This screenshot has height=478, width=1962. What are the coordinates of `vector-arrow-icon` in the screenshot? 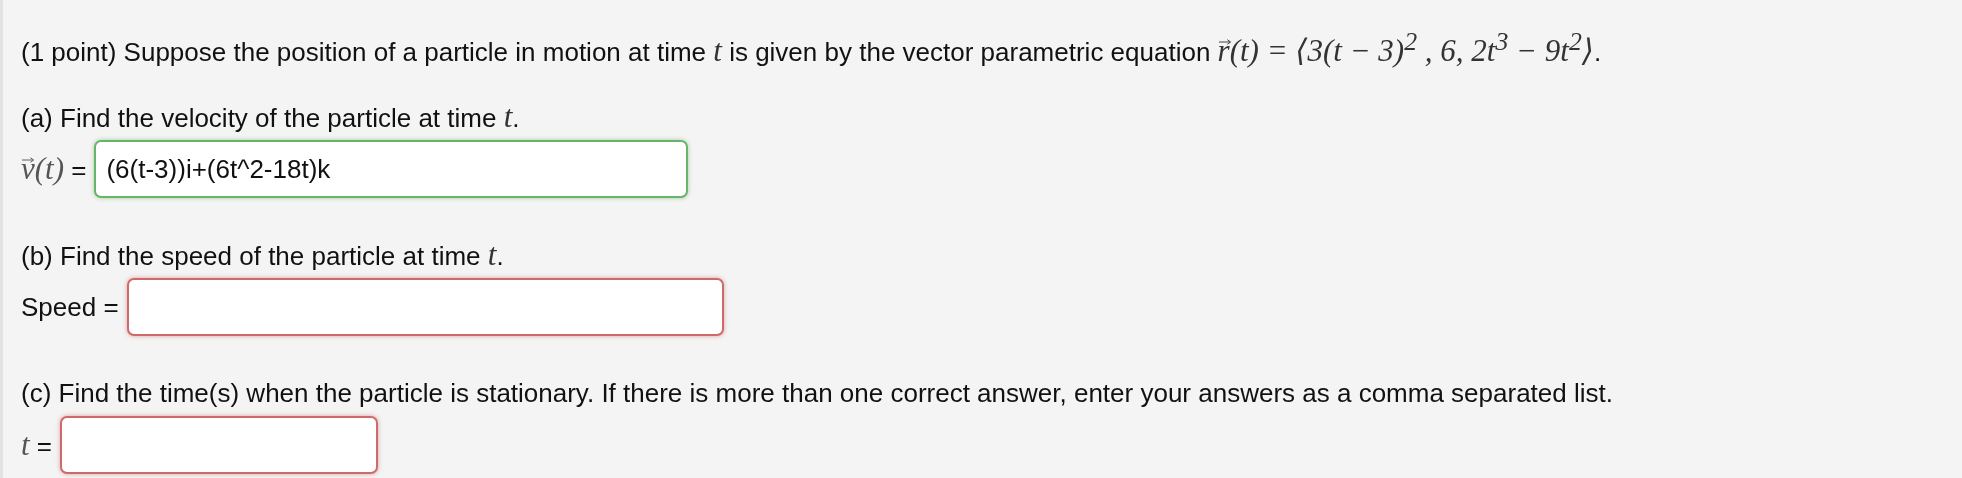 It's located at (28, 160).